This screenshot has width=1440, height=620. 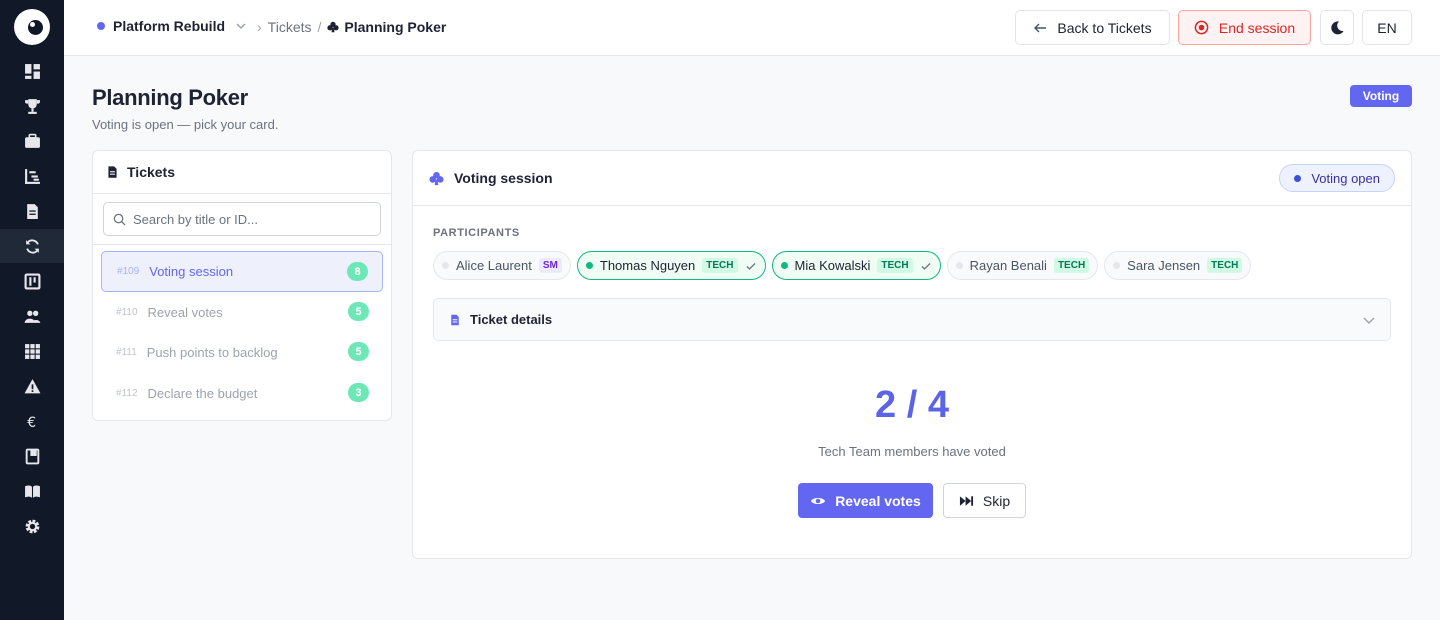 What do you see at coordinates (32, 176) in the screenshot?
I see `nav-hierarchy` at bounding box center [32, 176].